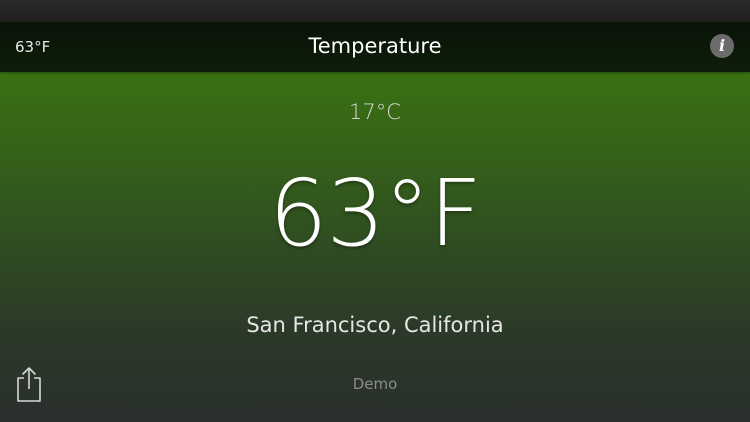  I want to click on info-button: i, so click(722, 46).